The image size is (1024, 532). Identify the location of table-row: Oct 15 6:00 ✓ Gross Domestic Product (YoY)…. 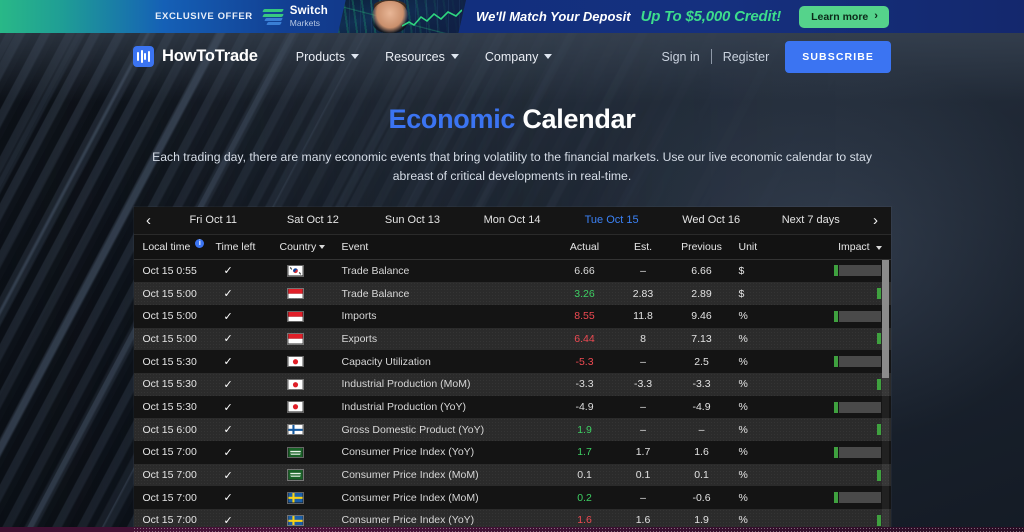
(512, 430).